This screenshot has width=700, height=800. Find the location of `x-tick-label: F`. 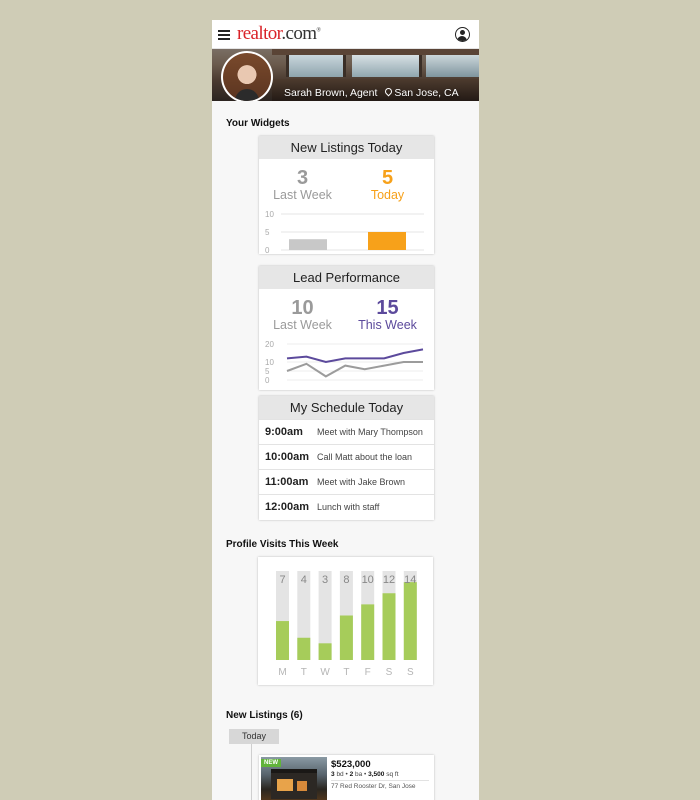

x-tick-label: F is located at coordinates (368, 672).